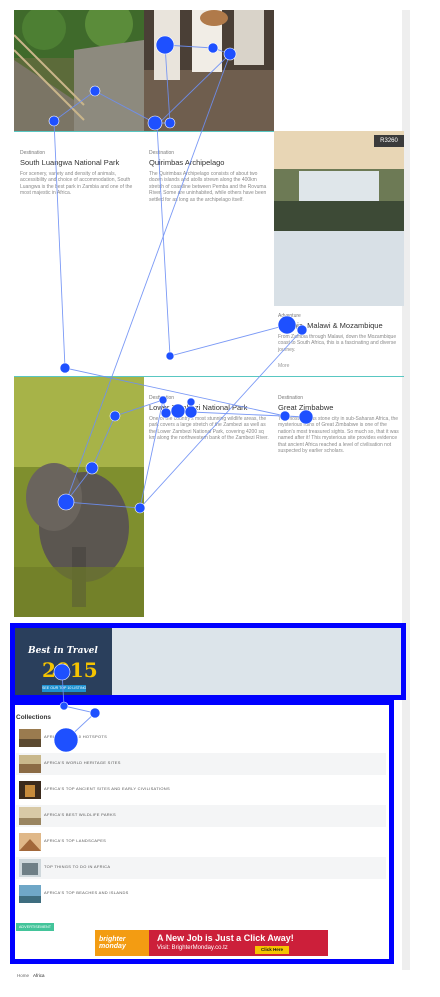  Describe the element at coordinates (79, 70) in the screenshot. I see `photo-rope-bridge` at that location.